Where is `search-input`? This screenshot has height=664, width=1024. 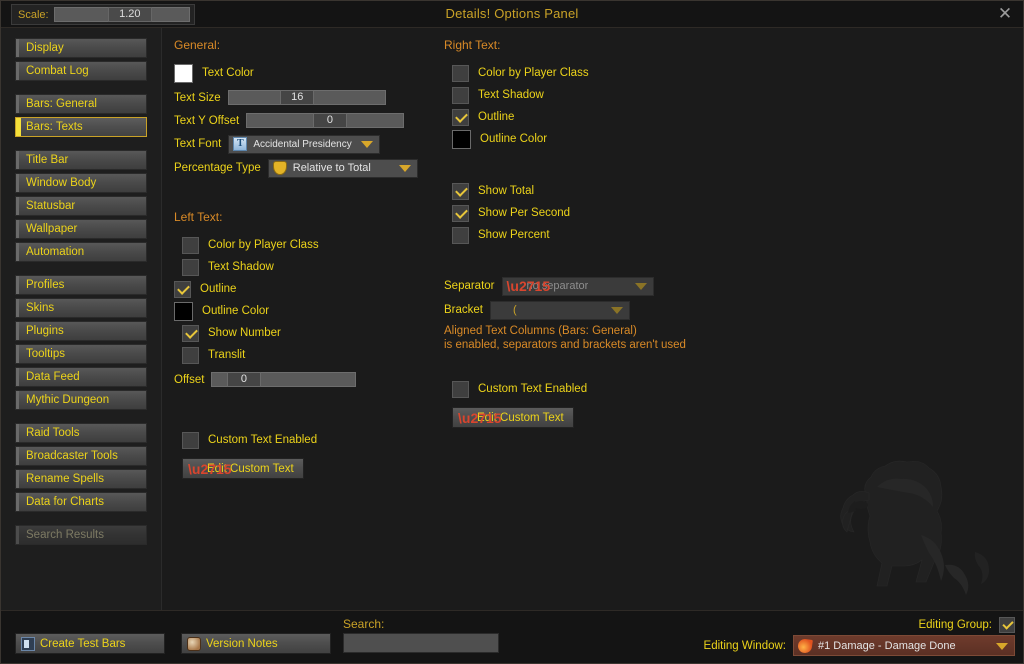
search-input is located at coordinates (421, 643).